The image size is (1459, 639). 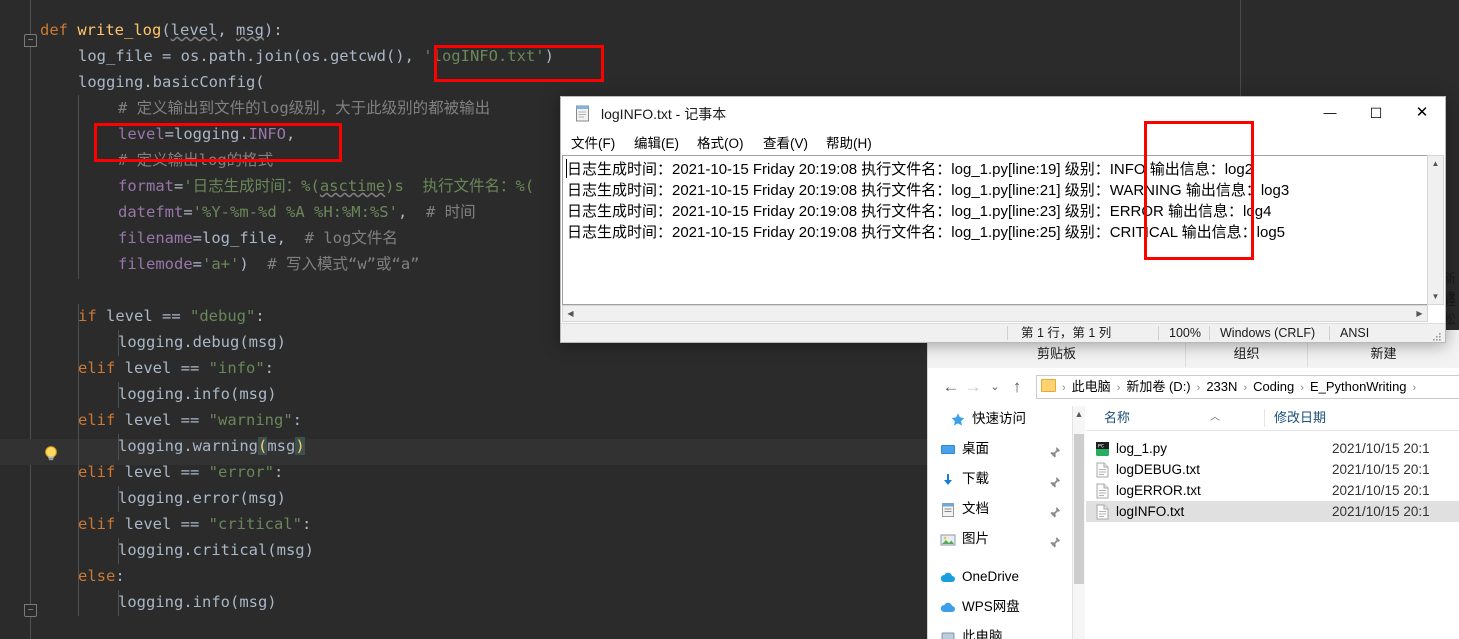 What do you see at coordinates (1264, 418) in the screenshot?
I see `column-separator` at bounding box center [1264, 418].